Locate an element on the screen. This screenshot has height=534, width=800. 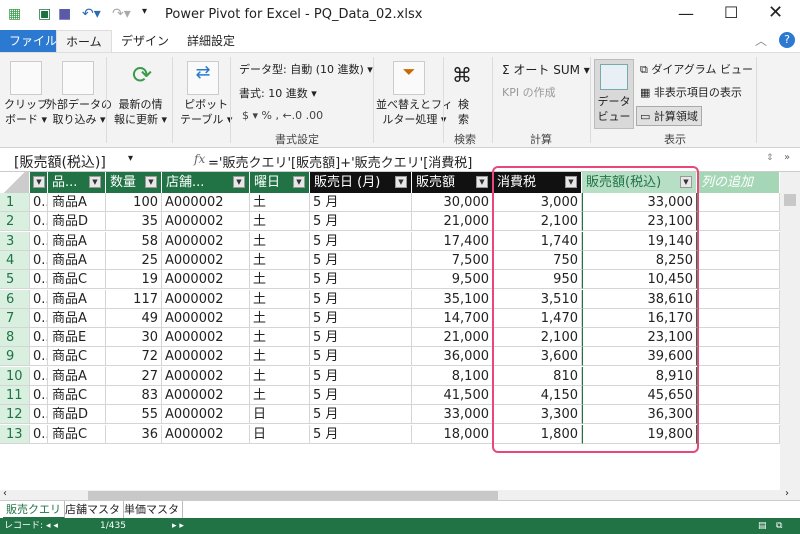
tab-design: デザイン is located at coordinates (145, 41).